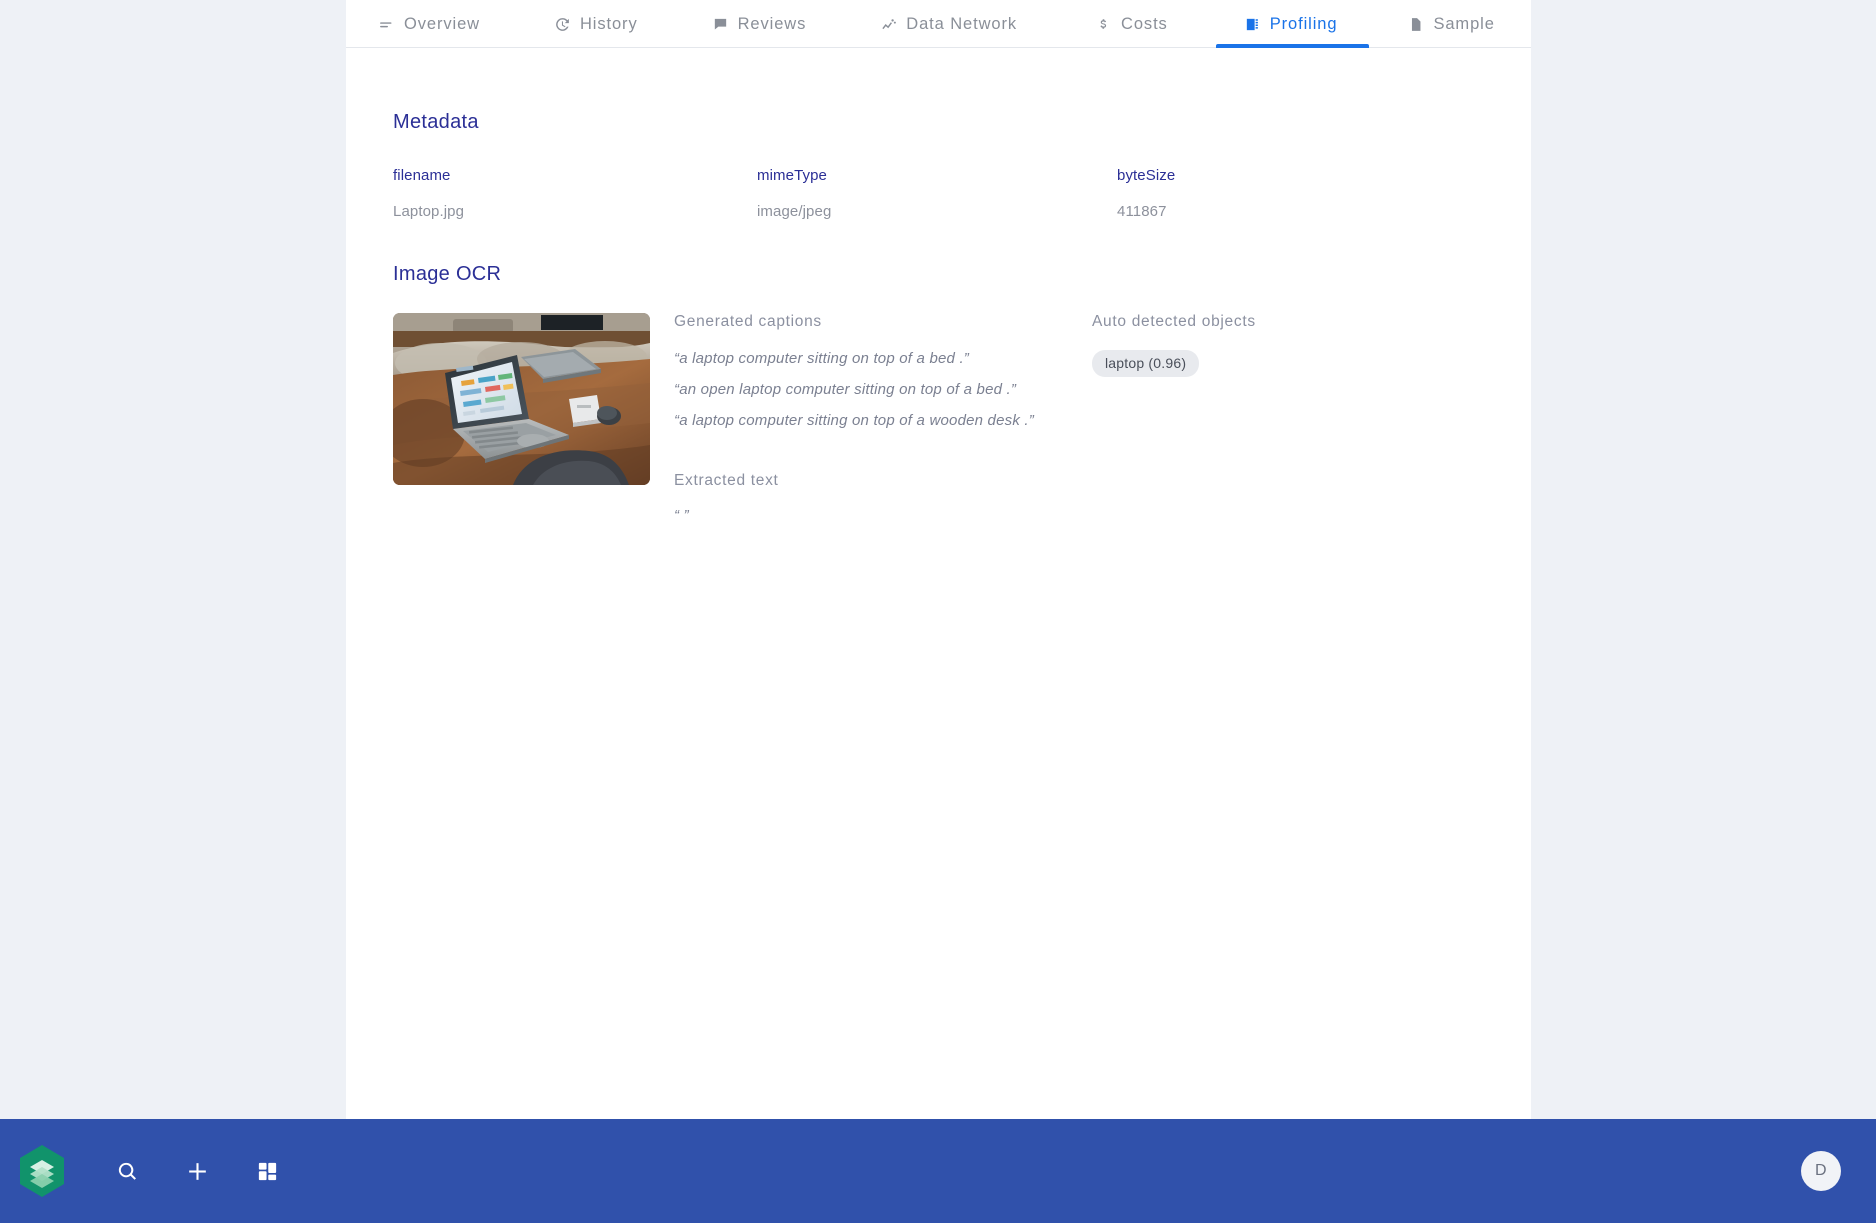 The image size is (1876, 1223). I want to click on tab-history: History, so click(600, 24).